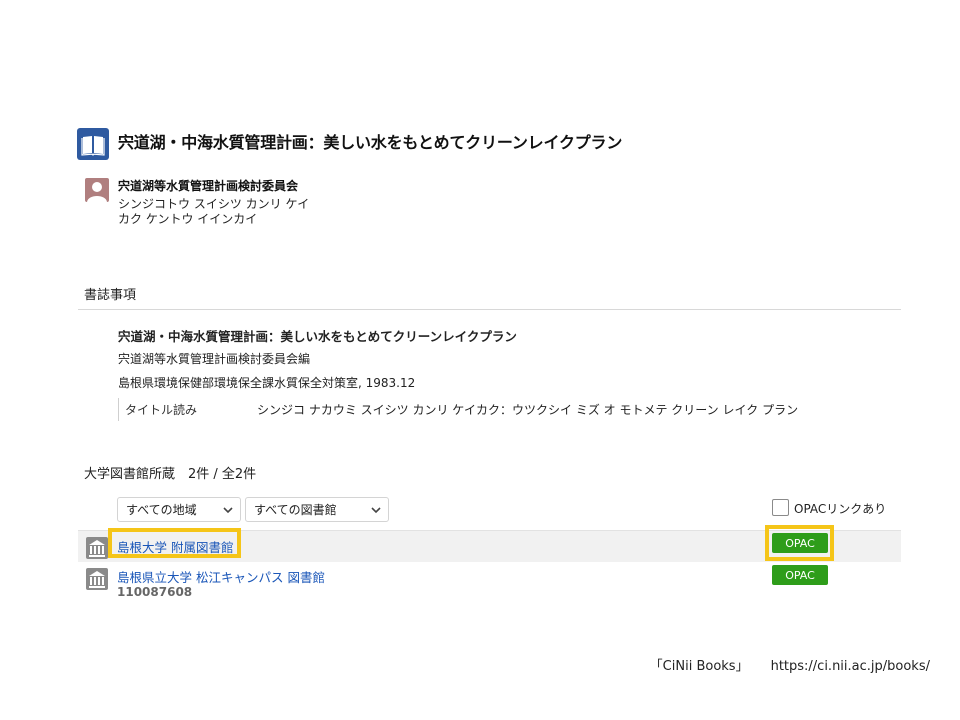 Image resolution: width=960 pixels, height=720 pixels. Describe the element at coordinates (295, 510) in the screenshot. I see `library-select-value: すべての図書館` at that location.